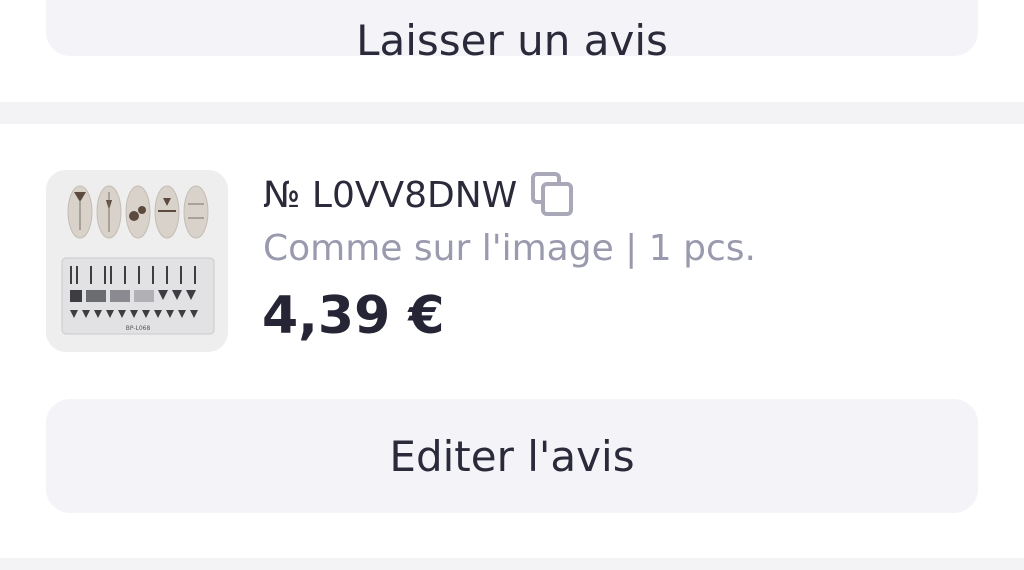 This screenshot has width=1024, height=570. I want to click on plate-caption: BP-L068, so click(138, 328).